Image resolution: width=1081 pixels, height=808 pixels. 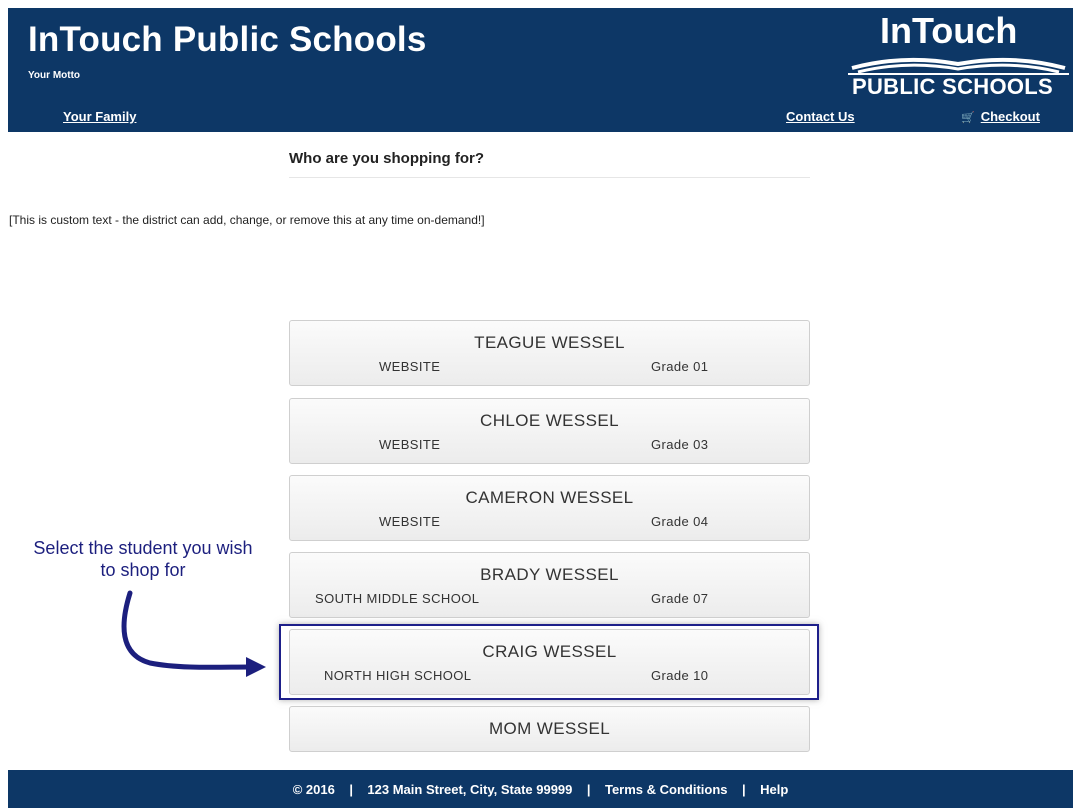 I want to click on student-grade: Grade 04, so click(x=680, y=521).